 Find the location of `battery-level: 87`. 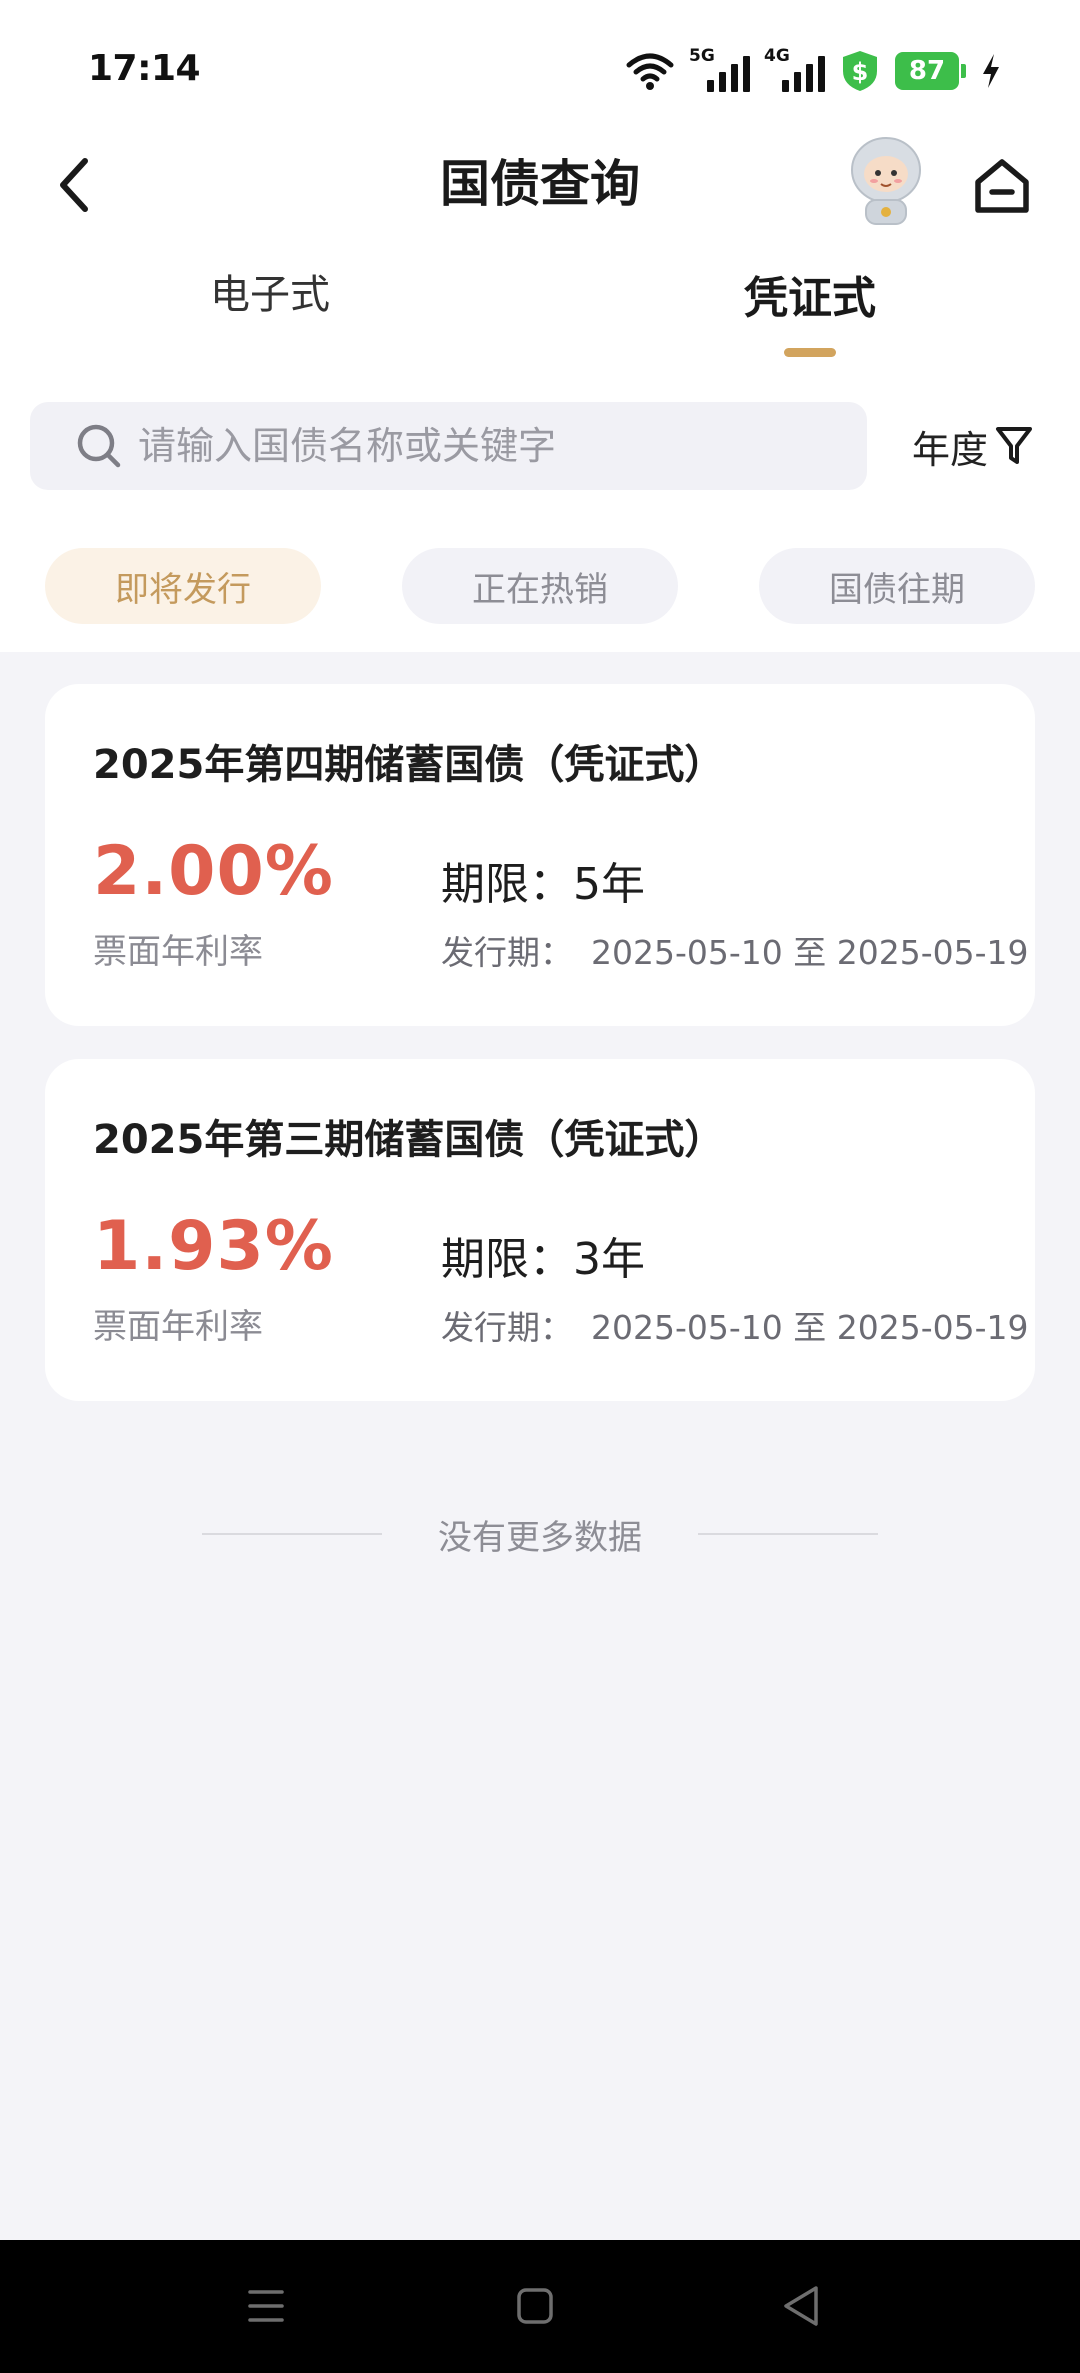

battery-level: 87 is located at coordinates (927, 71).